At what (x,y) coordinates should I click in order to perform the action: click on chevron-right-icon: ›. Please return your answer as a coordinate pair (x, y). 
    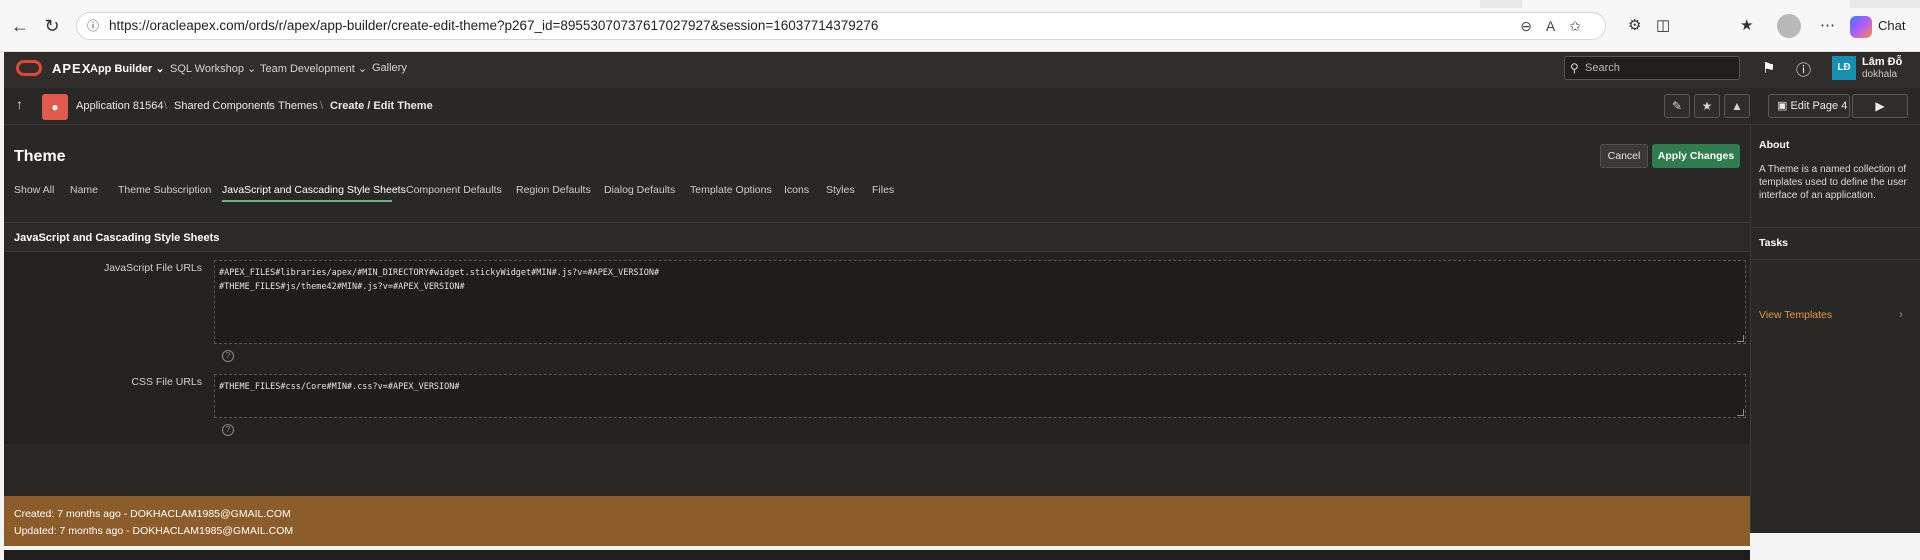
    Looking at the image, I should click on (1901, 314).